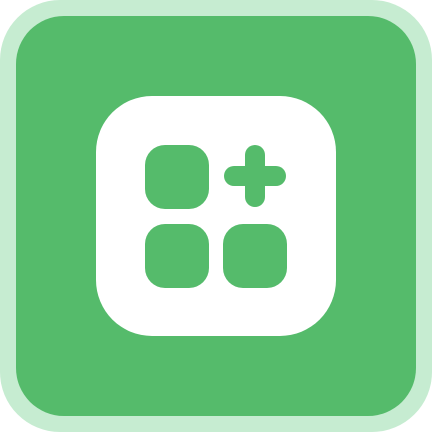  Describe the element at coordinates (177, 256) in the screenshot. I see `grid-square-bottom-left` at that location.